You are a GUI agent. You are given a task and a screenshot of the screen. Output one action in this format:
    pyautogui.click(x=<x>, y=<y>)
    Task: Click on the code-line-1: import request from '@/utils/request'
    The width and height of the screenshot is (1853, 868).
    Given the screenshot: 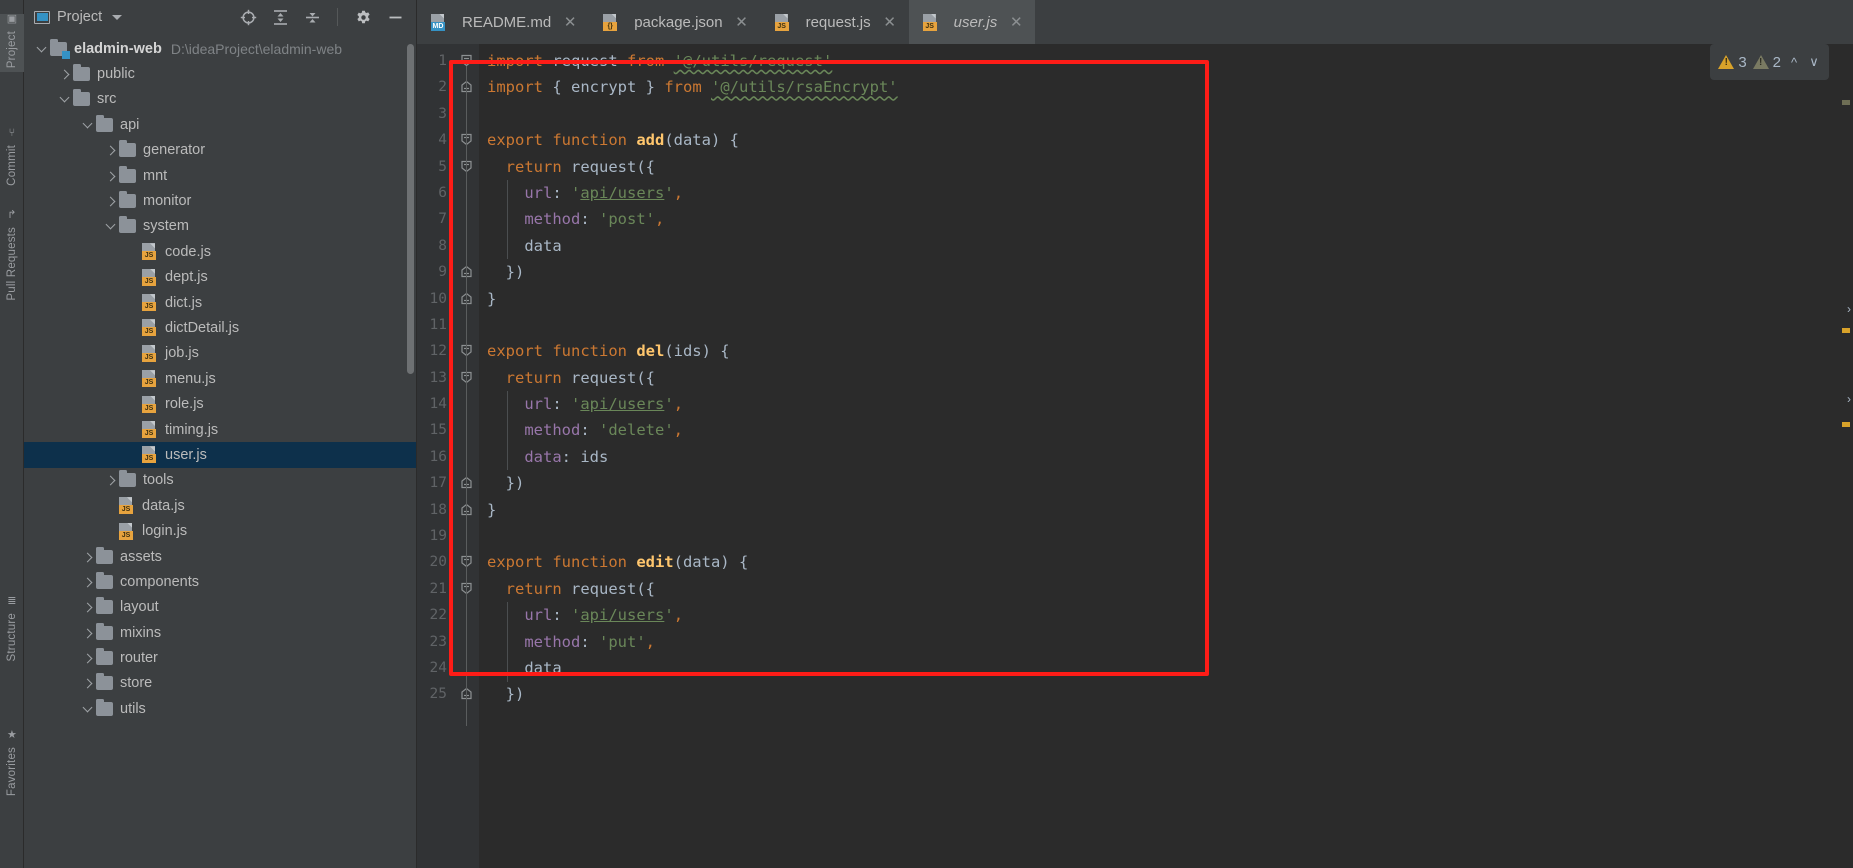 What is the action you would take?
    pyautogui.click(x=1166, y=61)
    